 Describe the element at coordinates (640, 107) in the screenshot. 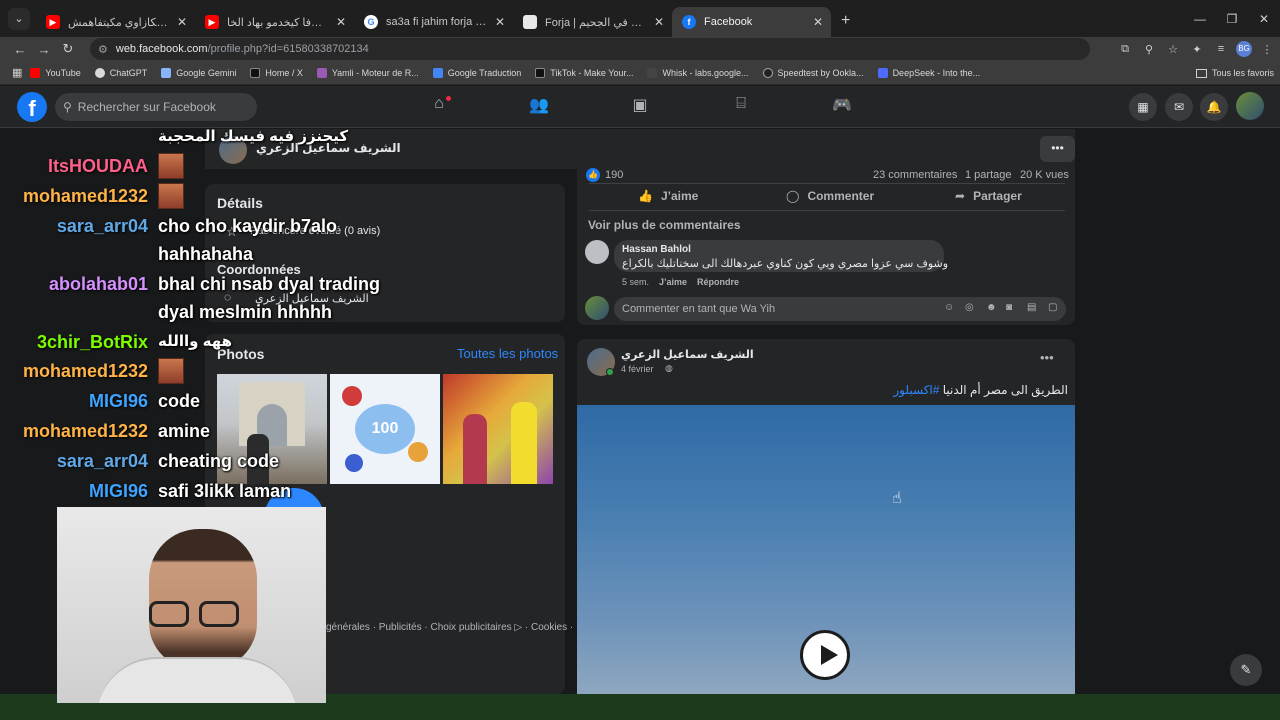

I see `video-icon: ▣` at that location.